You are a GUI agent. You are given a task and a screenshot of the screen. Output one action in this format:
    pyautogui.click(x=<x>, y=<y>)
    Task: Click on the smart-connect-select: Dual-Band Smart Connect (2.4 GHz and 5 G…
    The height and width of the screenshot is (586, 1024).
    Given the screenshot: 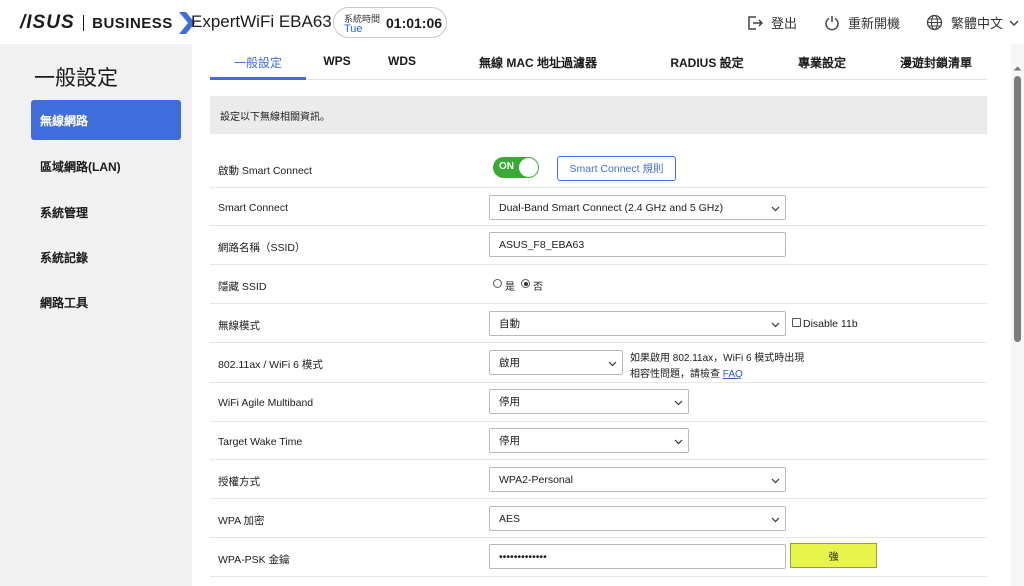 What is the action you would take?
    pyautogui.click(x=637, y=207)
    